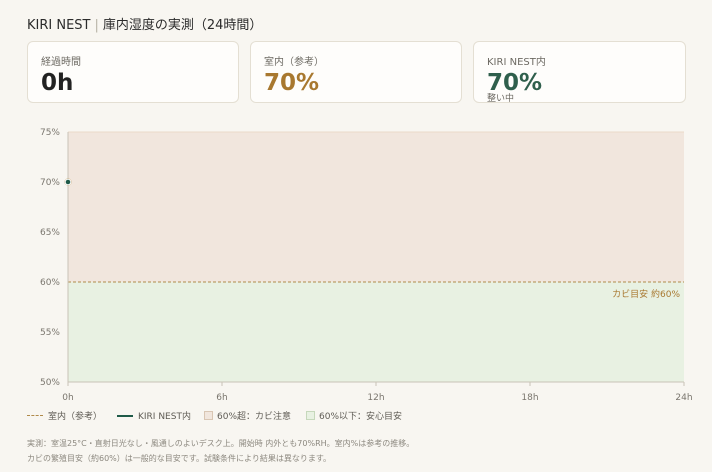  Describe the element at coordinates (50, 183) in the screenshot. I see `y-tick-label: 70%` at that location.